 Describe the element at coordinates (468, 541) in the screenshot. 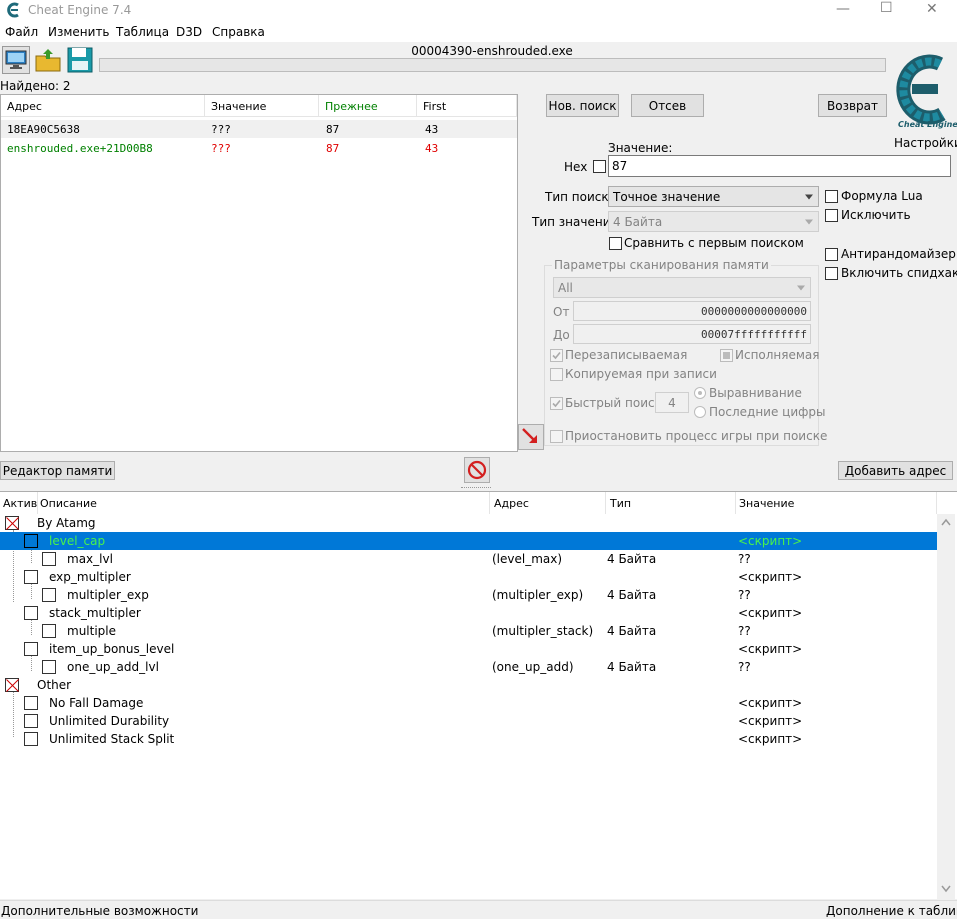

I see `table-row-selected: level_cap <скрипт>` at that location.